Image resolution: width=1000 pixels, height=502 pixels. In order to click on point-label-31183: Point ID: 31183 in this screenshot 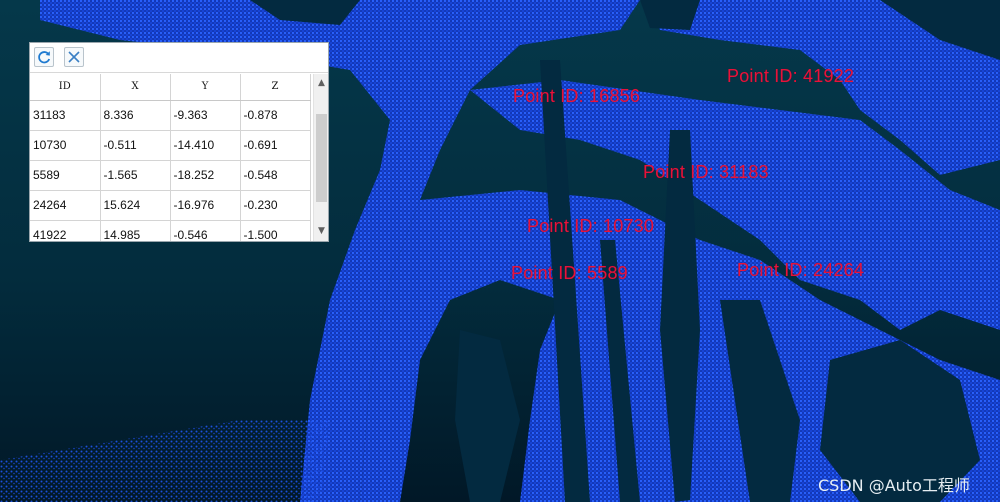, I will do `click(706, 172)`.